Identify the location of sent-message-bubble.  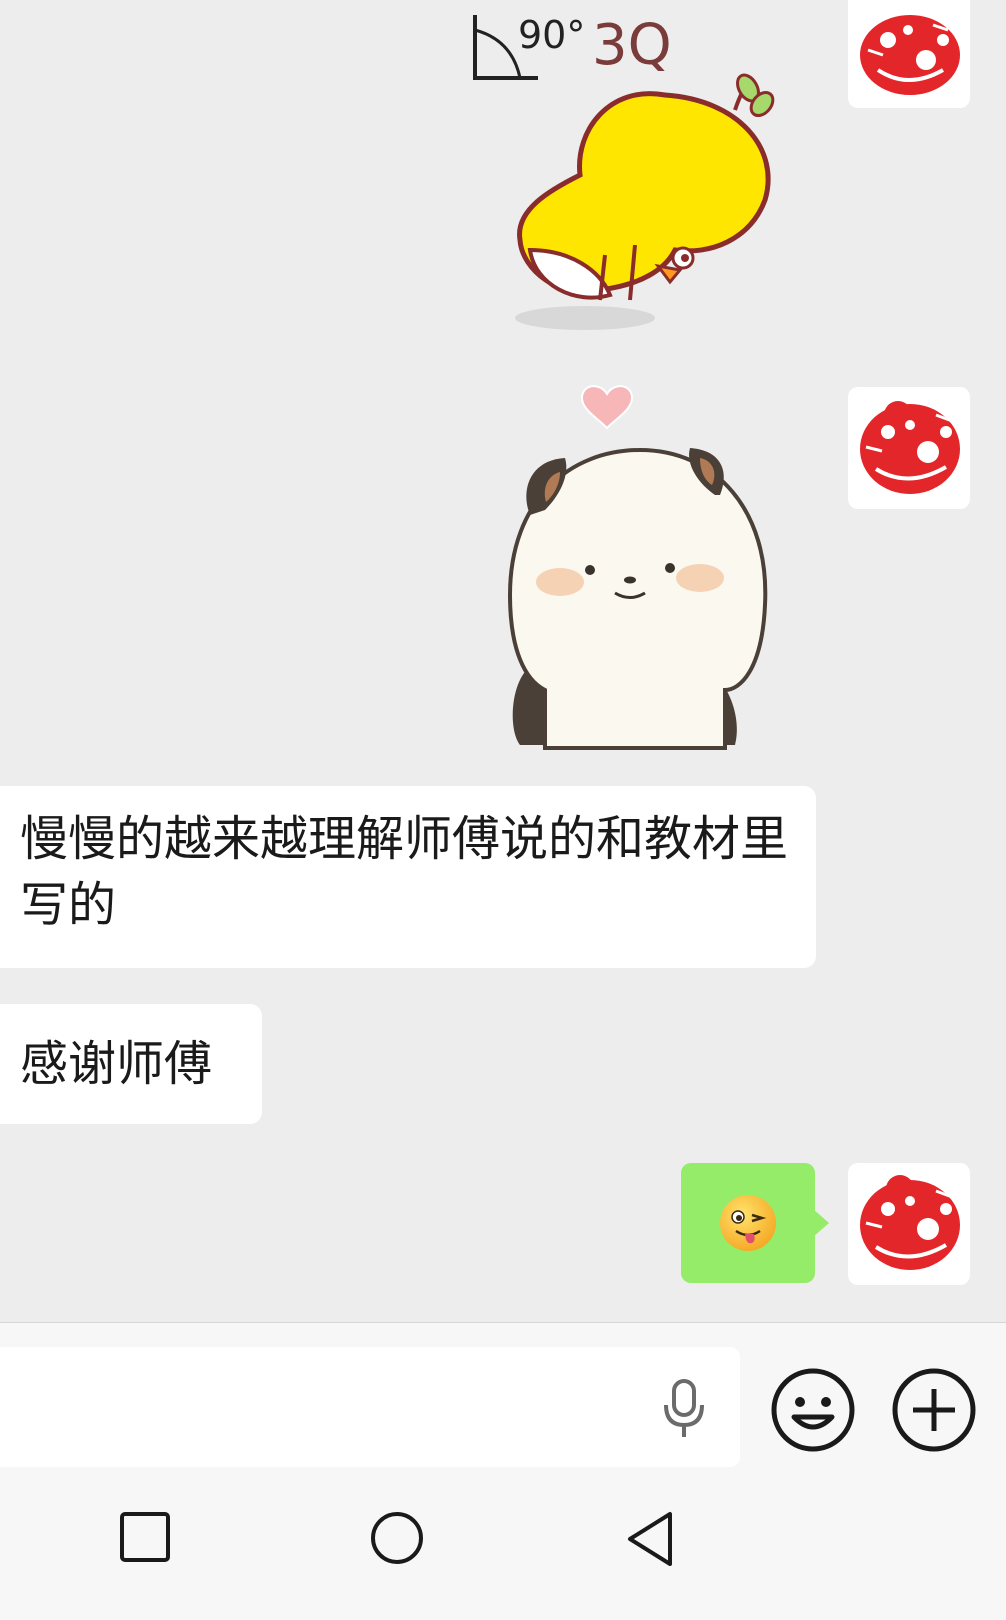
(755, 1223).